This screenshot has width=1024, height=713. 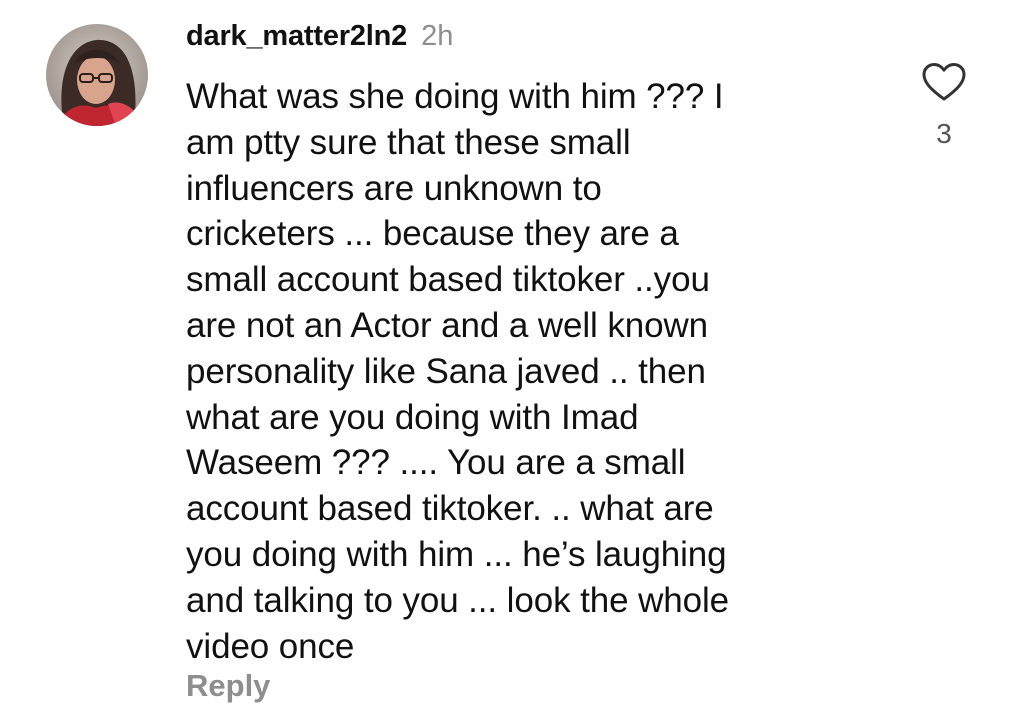 I want to click on comment-header: dark_matter2ln2 2h, so click(x=319, y=40).